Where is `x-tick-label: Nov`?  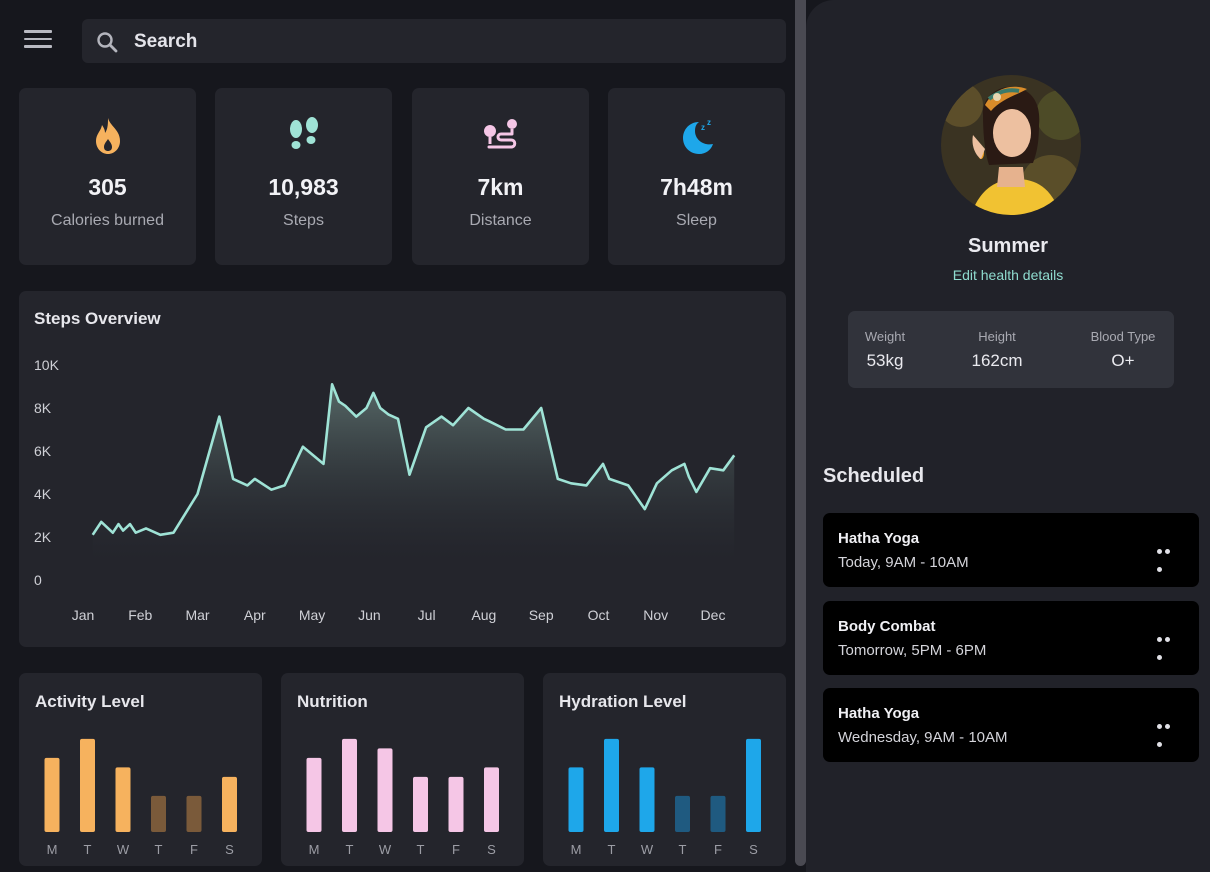
x-tick-label: Nov is located at coordinates (655, 615).